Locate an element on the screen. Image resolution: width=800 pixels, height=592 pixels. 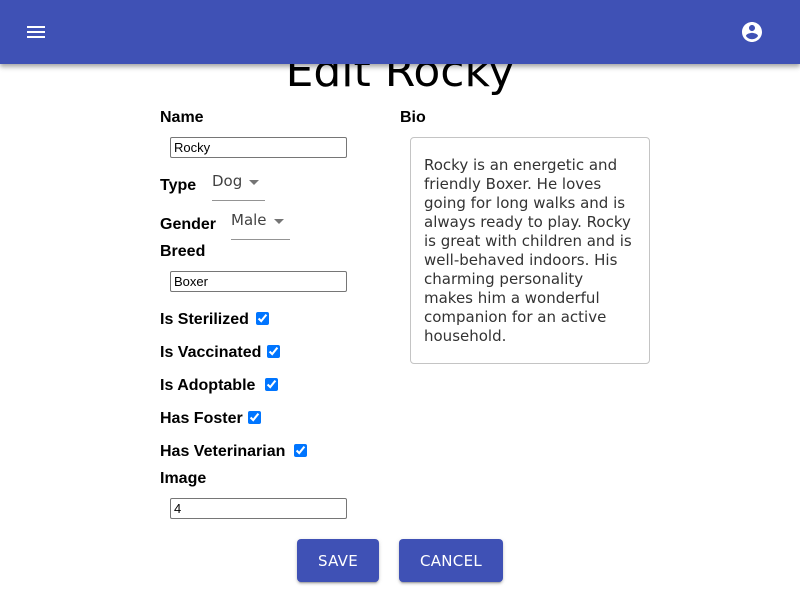
is-vaccinated-checkbox is located at coordinates (273, 351).